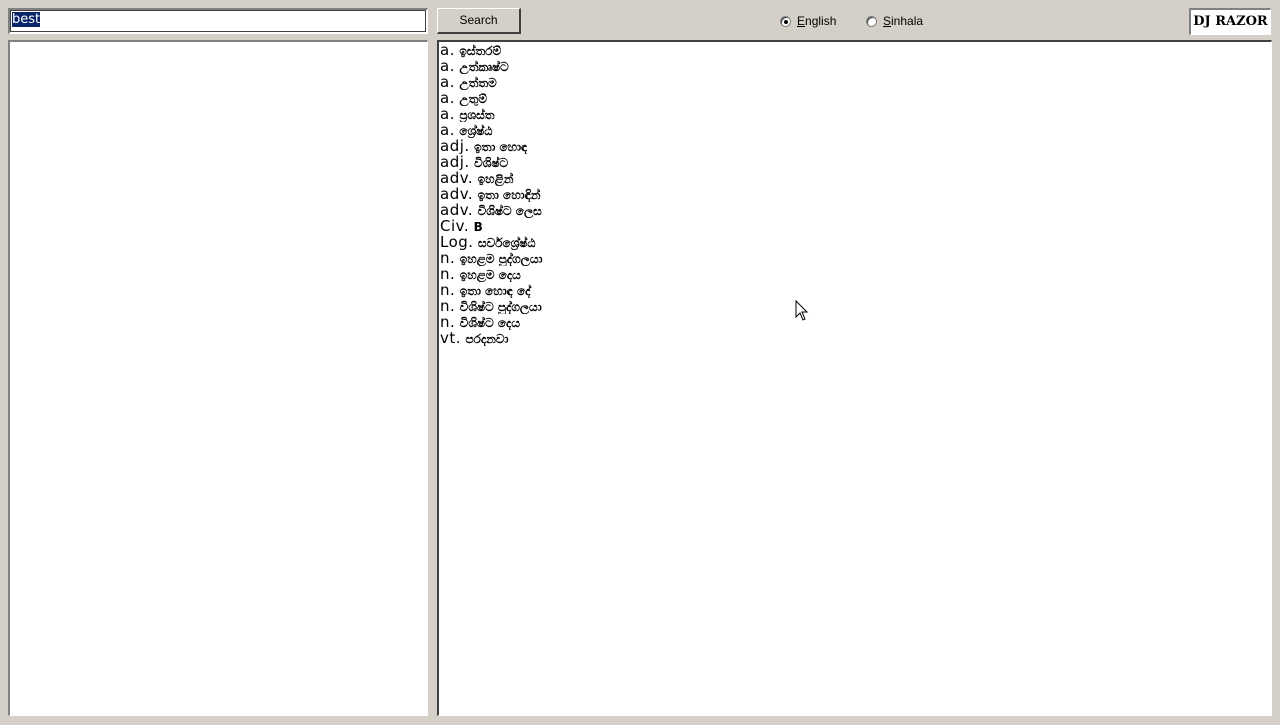 The image size is (1280, 725). I want to click on result-line: adv. විශිෂ්ට ලෙස, so click(855, 210).